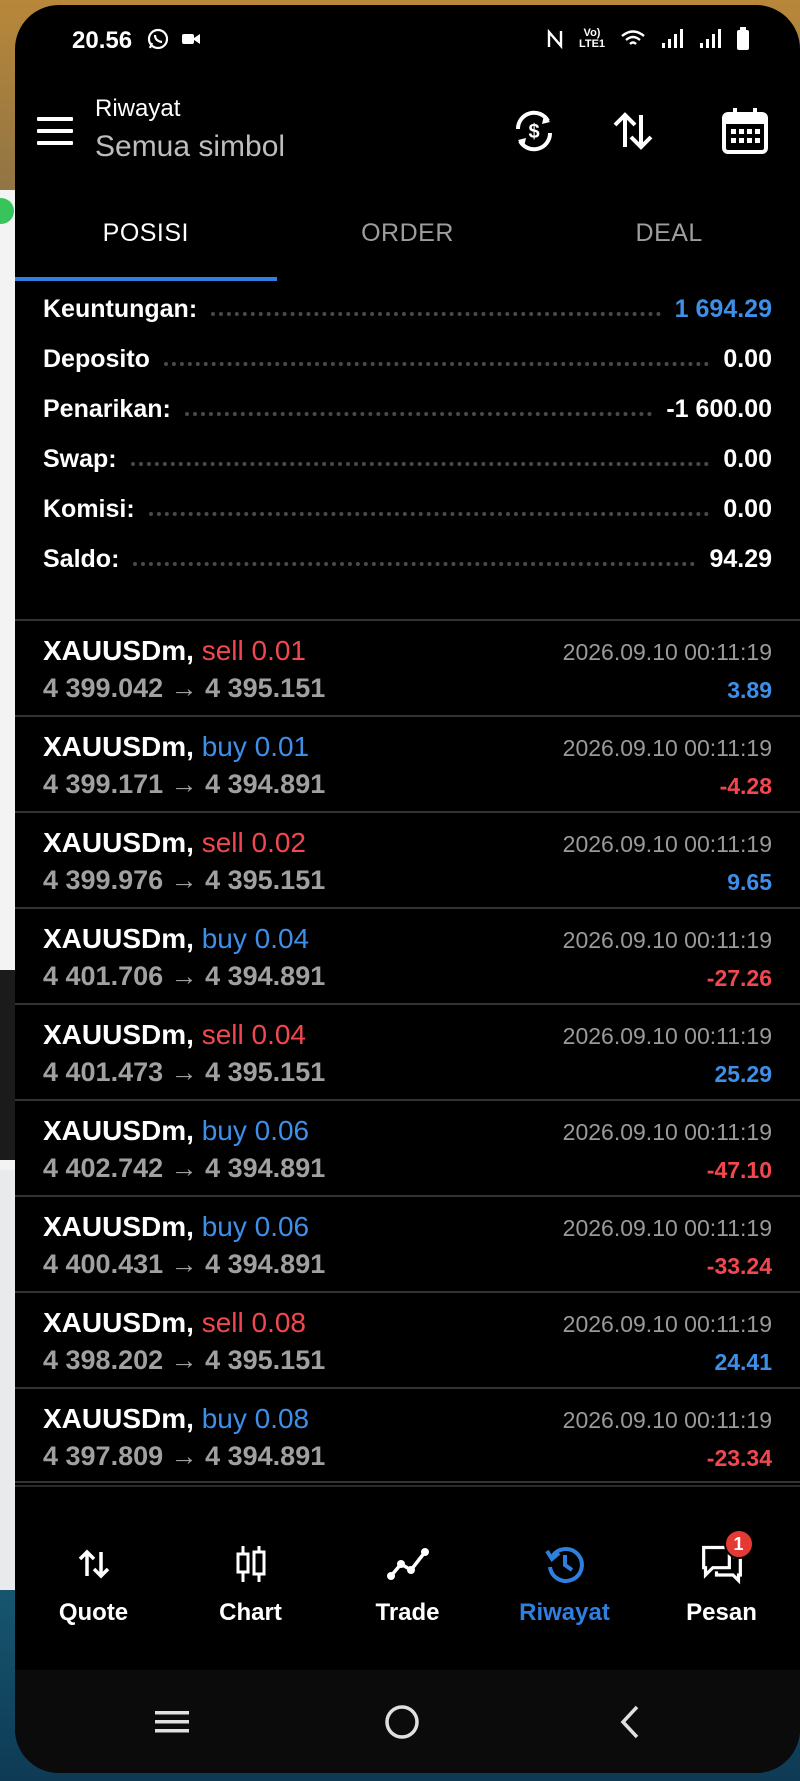  What do you see at coordinates (721, 1612) in the screenshot?
I see `nav-label: Pesan` at bounding box center [721, 1612].